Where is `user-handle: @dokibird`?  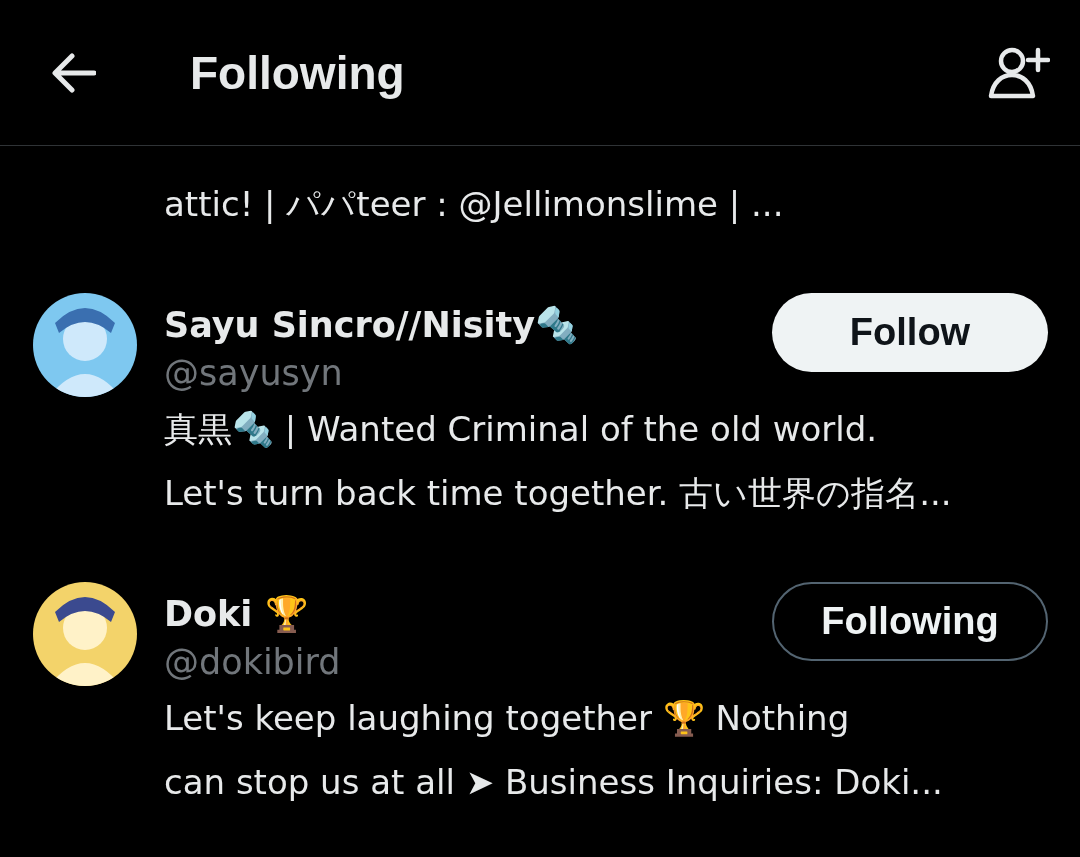
user-handle: @dokibird is located at coordinates (252, 662).